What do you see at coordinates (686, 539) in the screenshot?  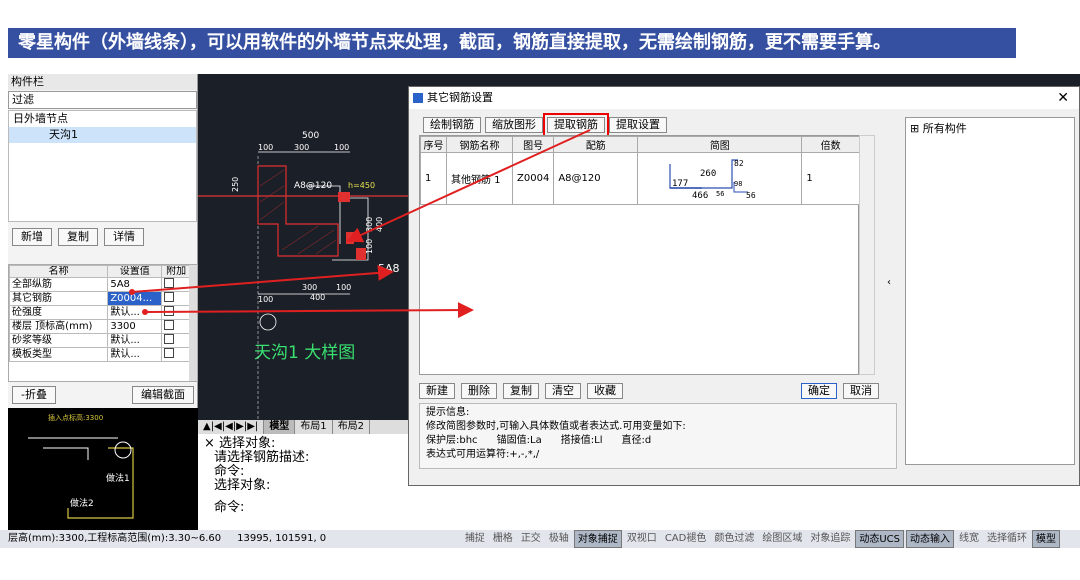 I see `snap-toggle: CAD褪色` at bounding box center [686, 539].